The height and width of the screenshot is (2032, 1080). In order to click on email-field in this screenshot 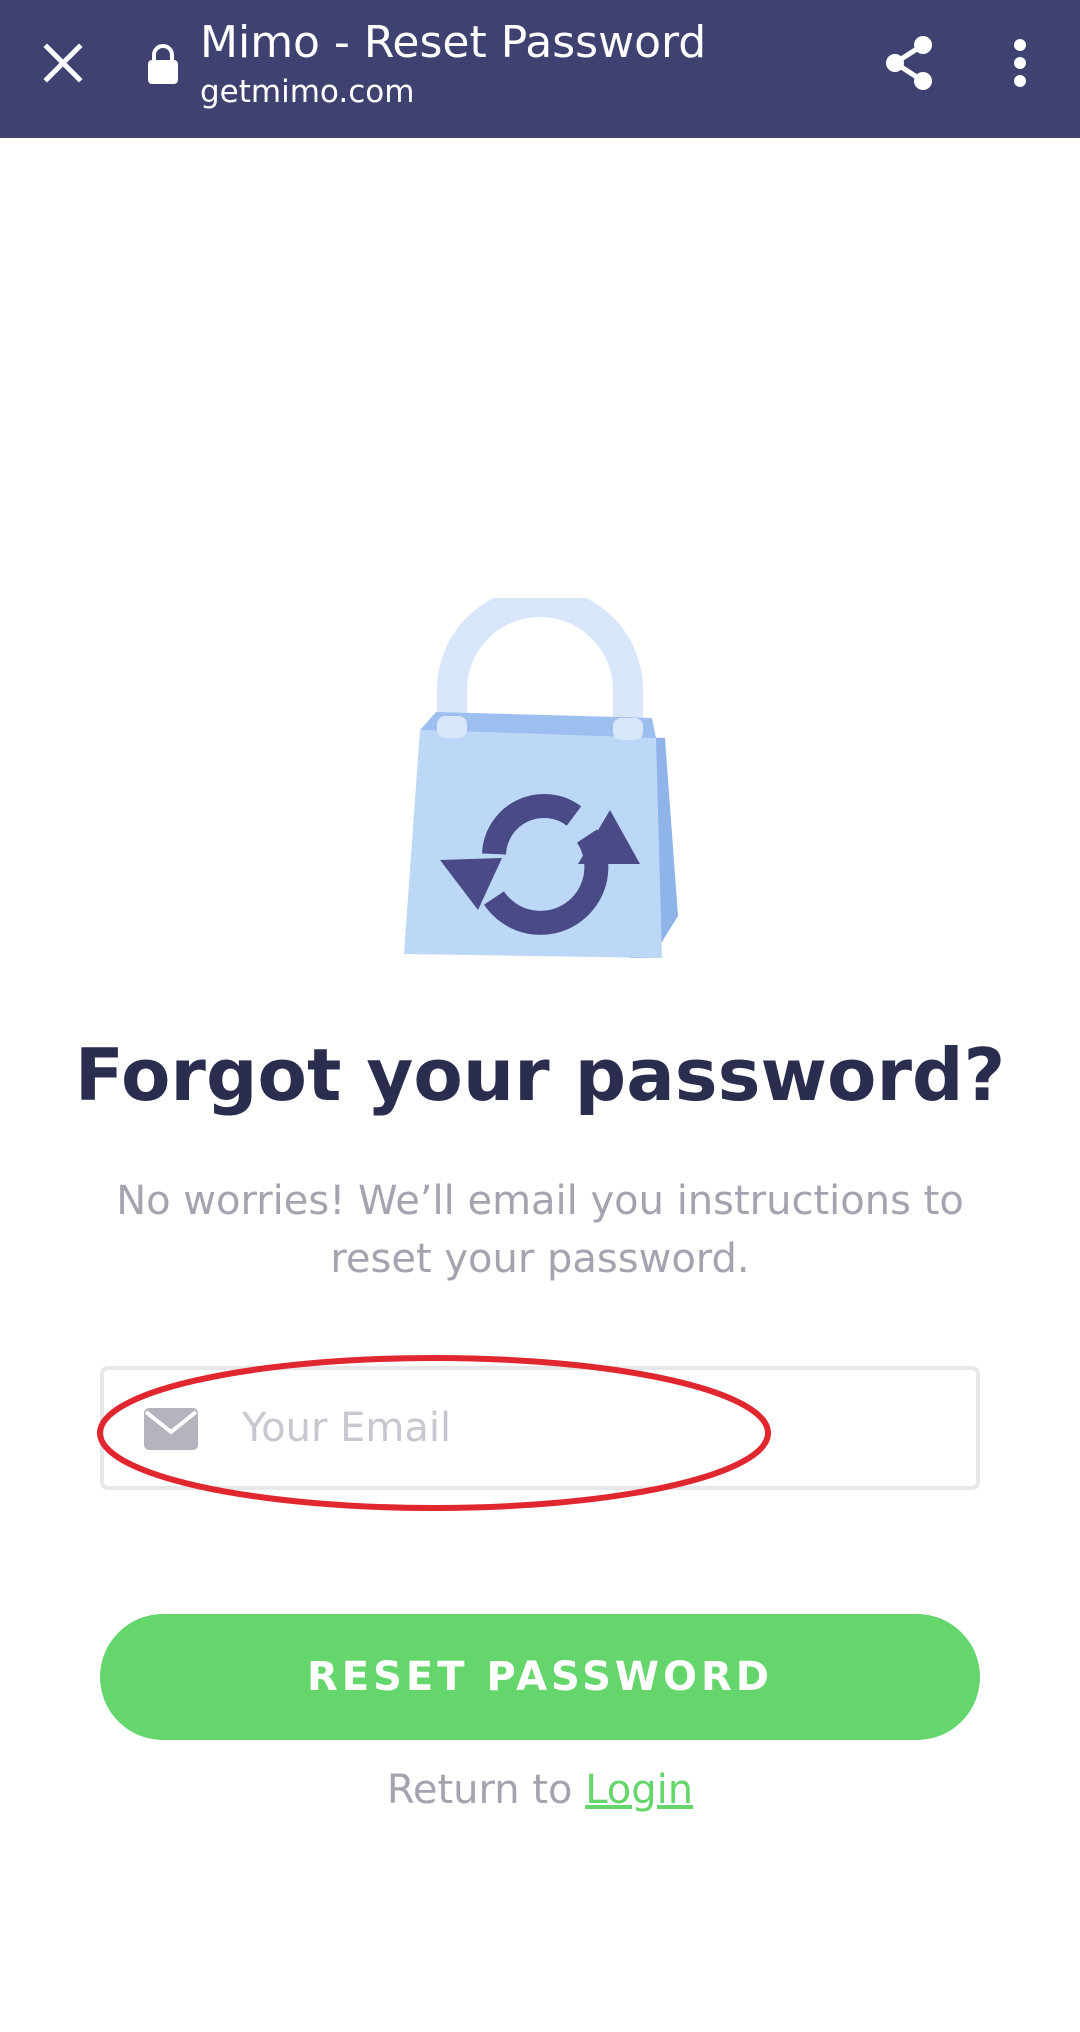, I will do `click(540, 1428)`.